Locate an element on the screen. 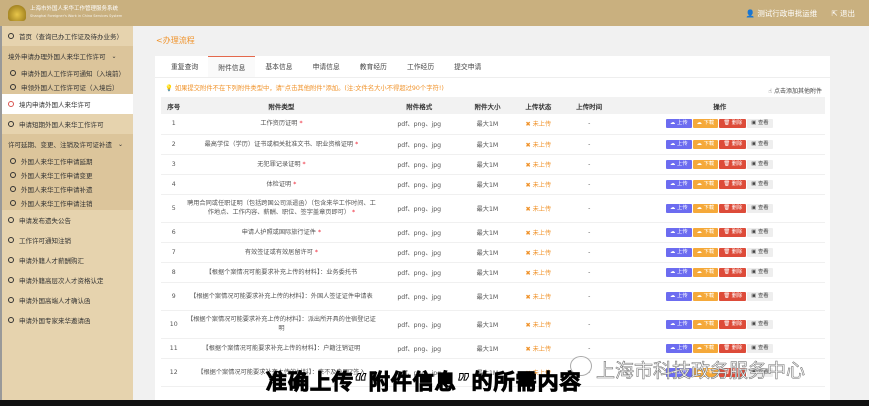 The width and height of the screenshot is (869, 406). sidebar-subitem: 外国人来华工作申请注销 is located at coordinates (67, 203).